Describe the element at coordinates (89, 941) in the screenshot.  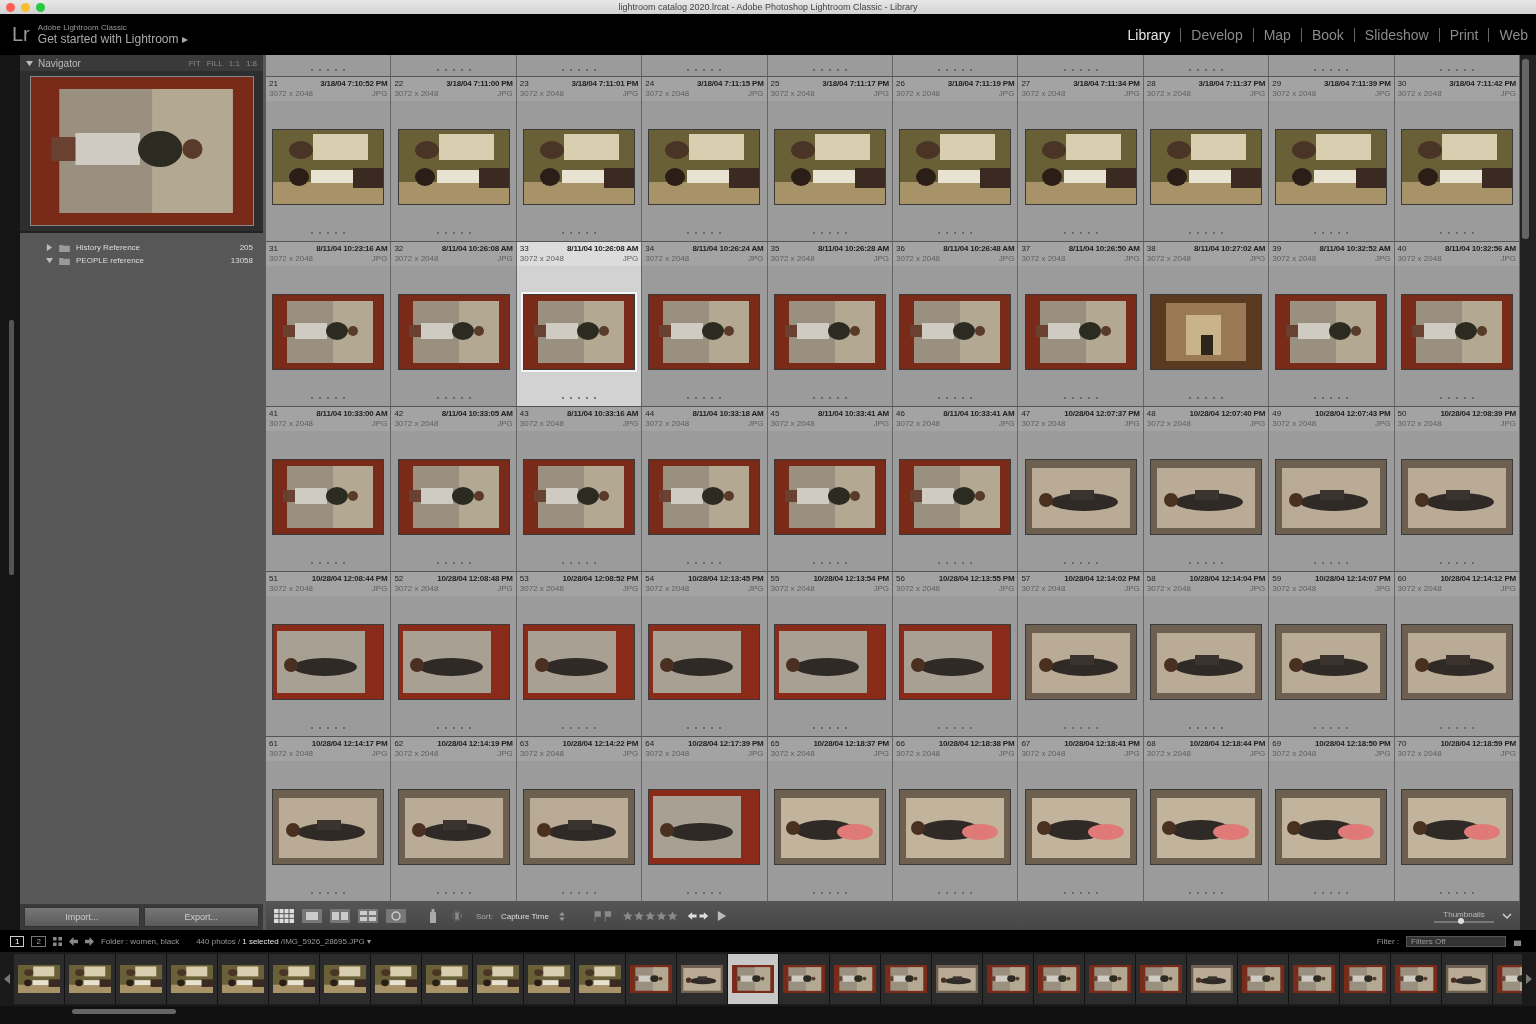
I see `forward-arrow-icon` at that location.